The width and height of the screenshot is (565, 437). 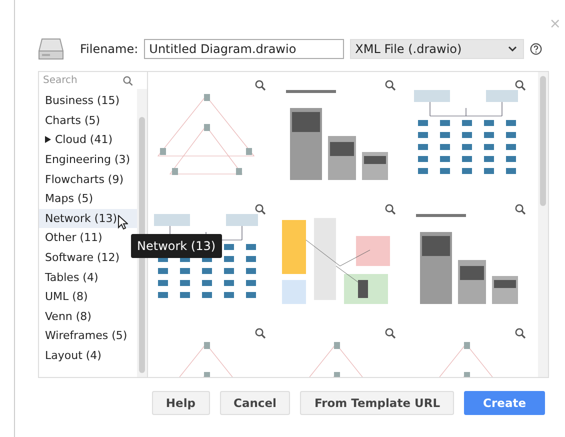 I want to click on filename-field: Untitled Diagram.drawio, so click(x=244, y=49).